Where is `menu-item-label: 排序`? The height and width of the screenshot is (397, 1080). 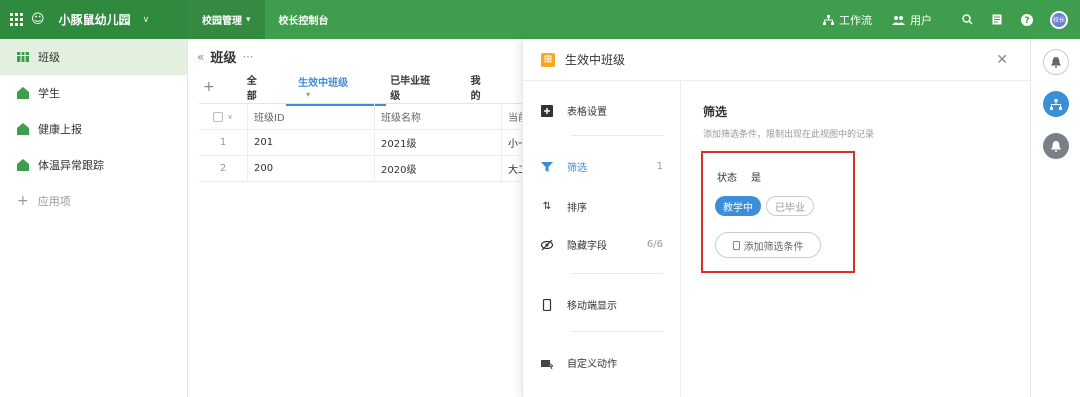 menu-item-label: 排序 is located at coordinates (577, 208).